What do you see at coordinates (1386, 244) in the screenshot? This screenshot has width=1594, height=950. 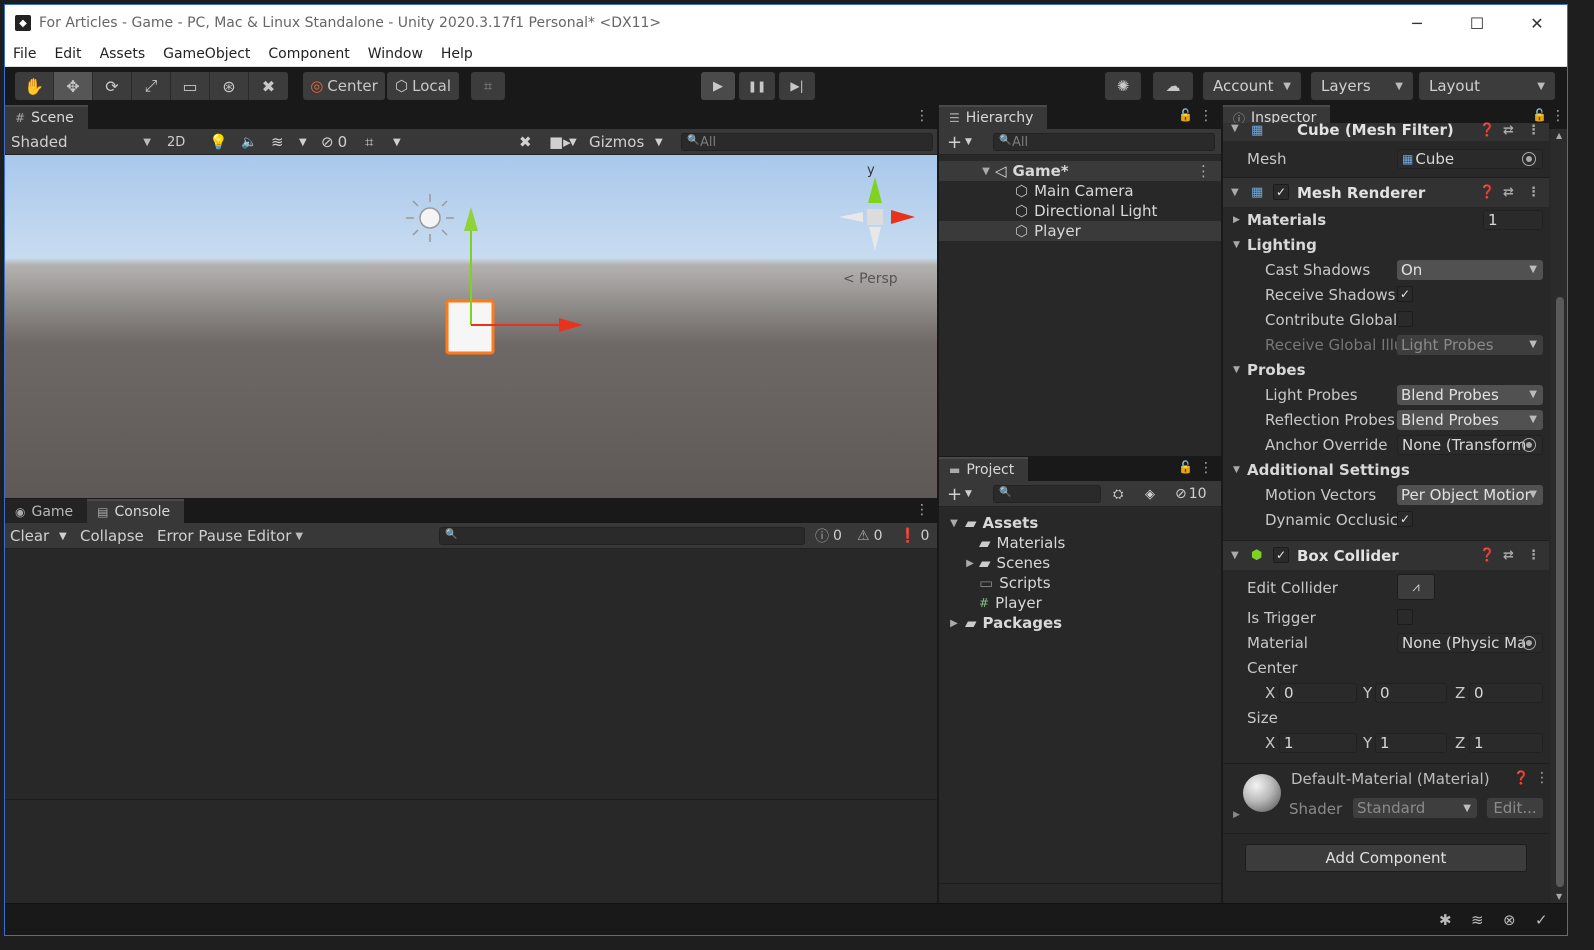 I see `lighting-foldout: ▼ Lighting` at bounding box center [1386, 244].